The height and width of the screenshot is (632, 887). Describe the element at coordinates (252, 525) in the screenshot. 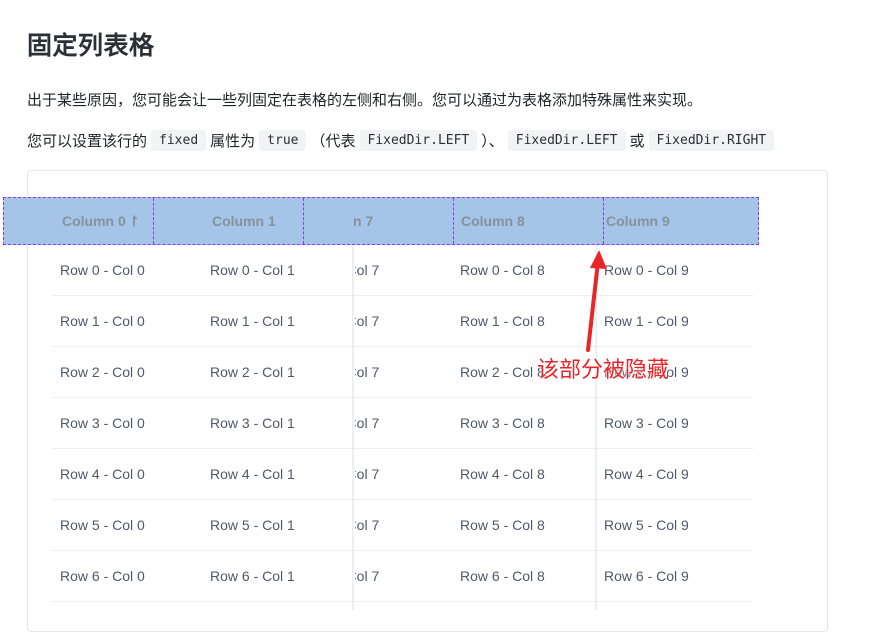

I see `table-cell: Row 5 - Col 1` at that location.